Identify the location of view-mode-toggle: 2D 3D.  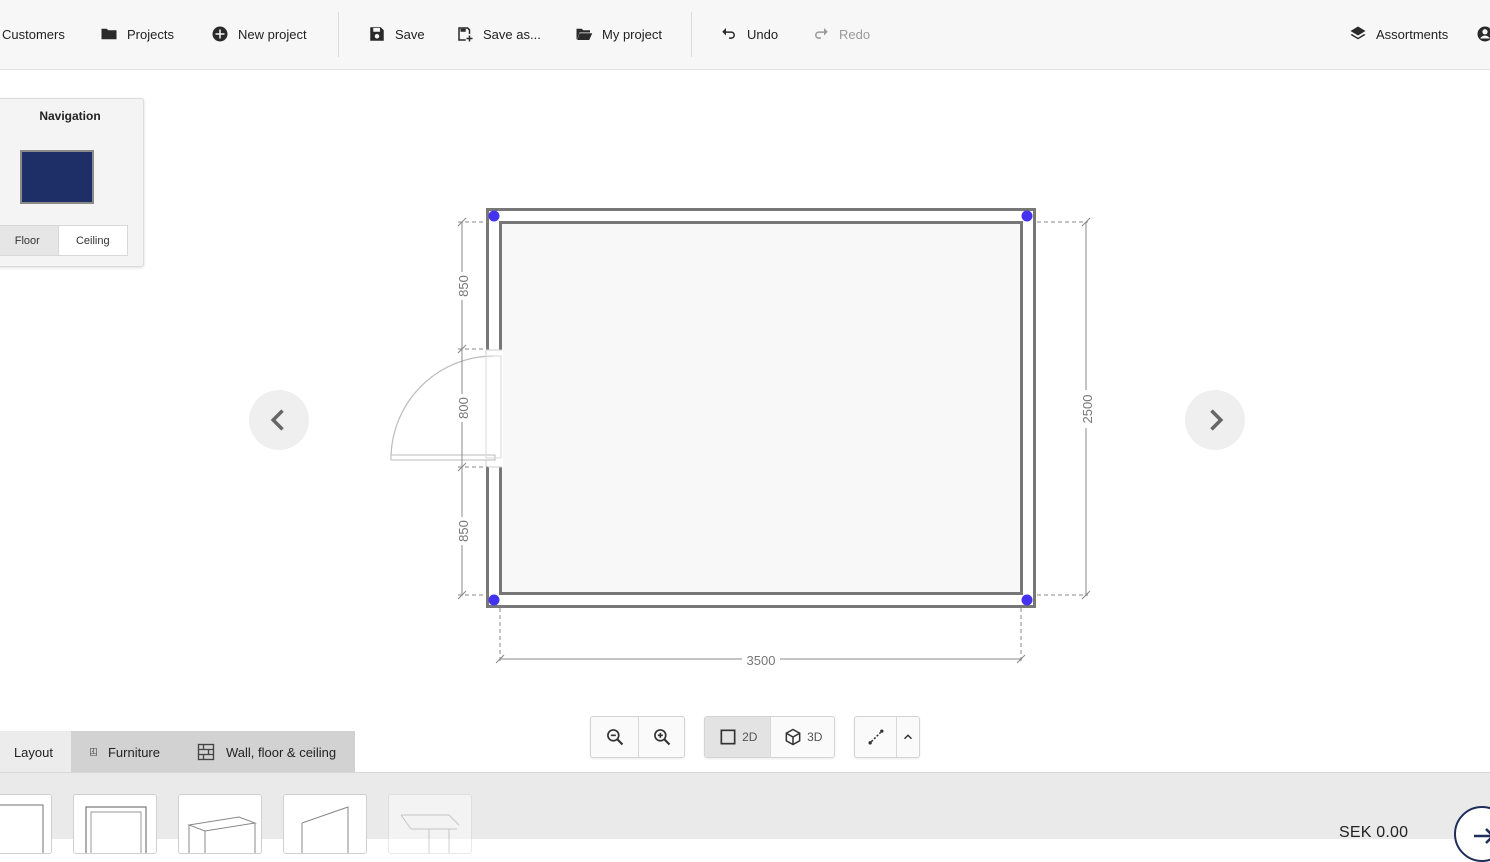
(769, 737).